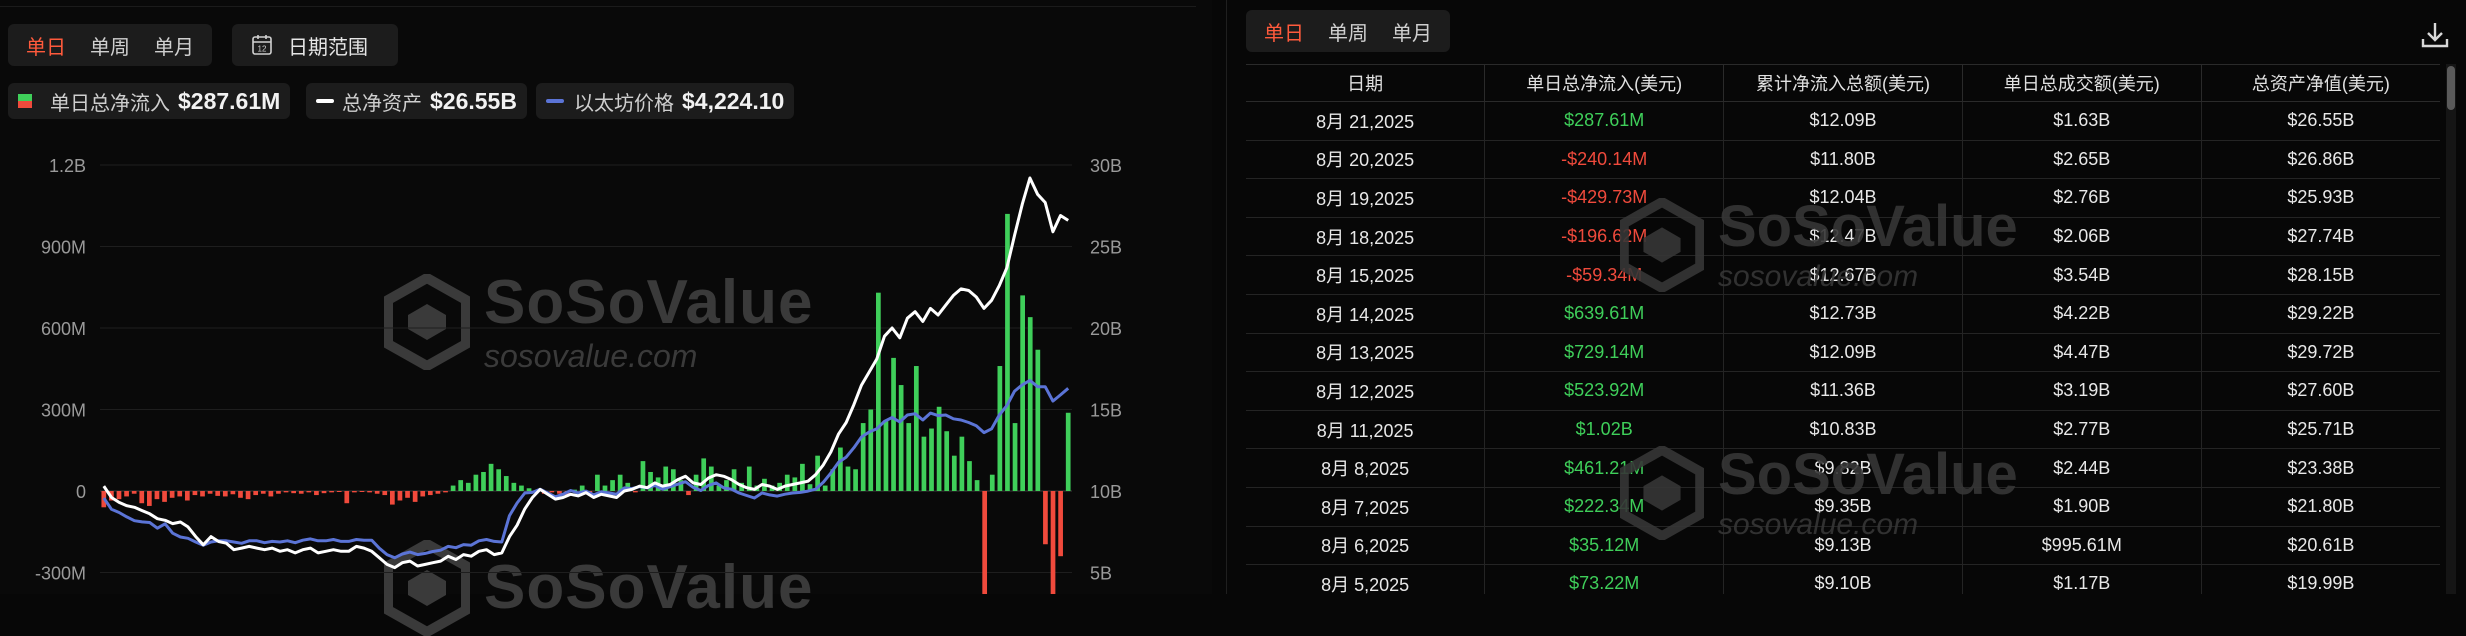  Describe the element at coordinates (2082, 546) in the screenshot. I see `table-cell: $995.61M` at that location.